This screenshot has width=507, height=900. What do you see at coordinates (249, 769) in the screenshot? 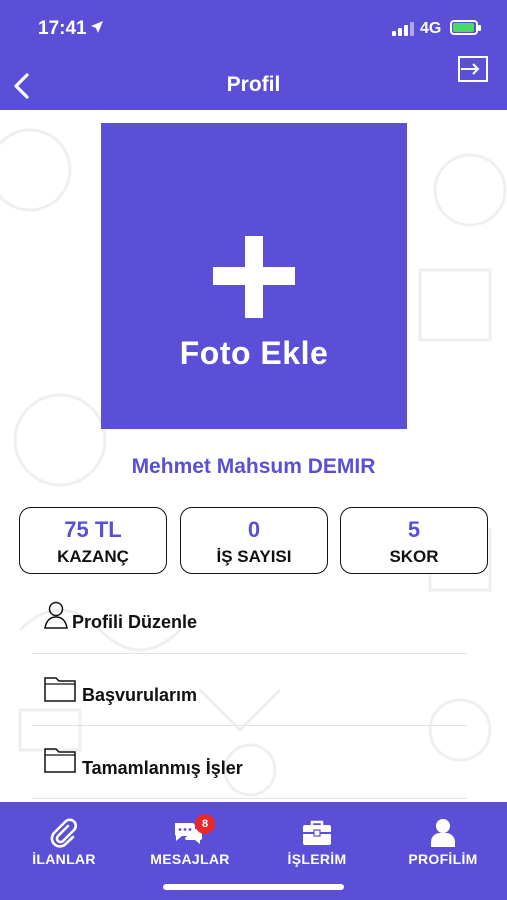
I see `menu-item-completed-jobs: Tamamlanmış İşler` at bounding box center [249, 769].